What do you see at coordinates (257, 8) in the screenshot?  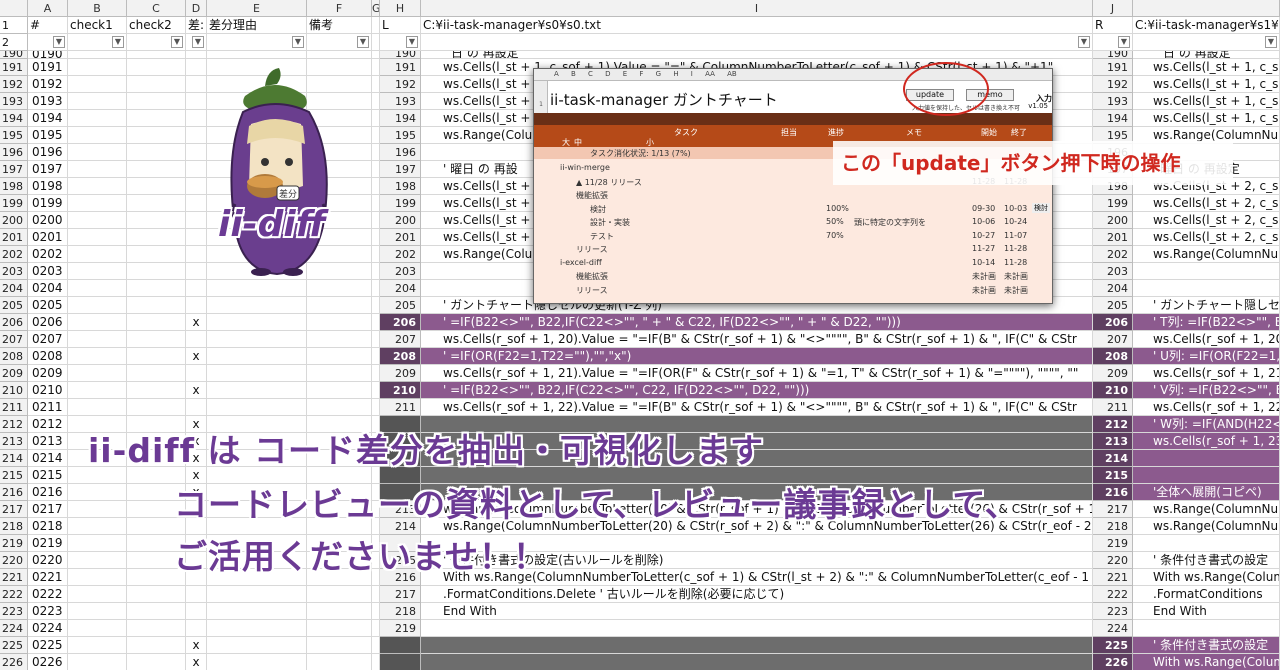 I see `col-header-e: E` at bounding box center [257, 8].